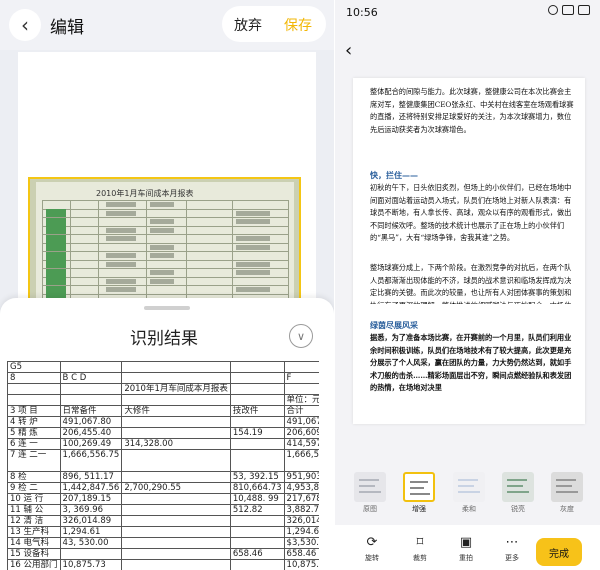  Describe the element at coordinates (559, 552) in the screenshot. I see `done-button: 完成` at that location.